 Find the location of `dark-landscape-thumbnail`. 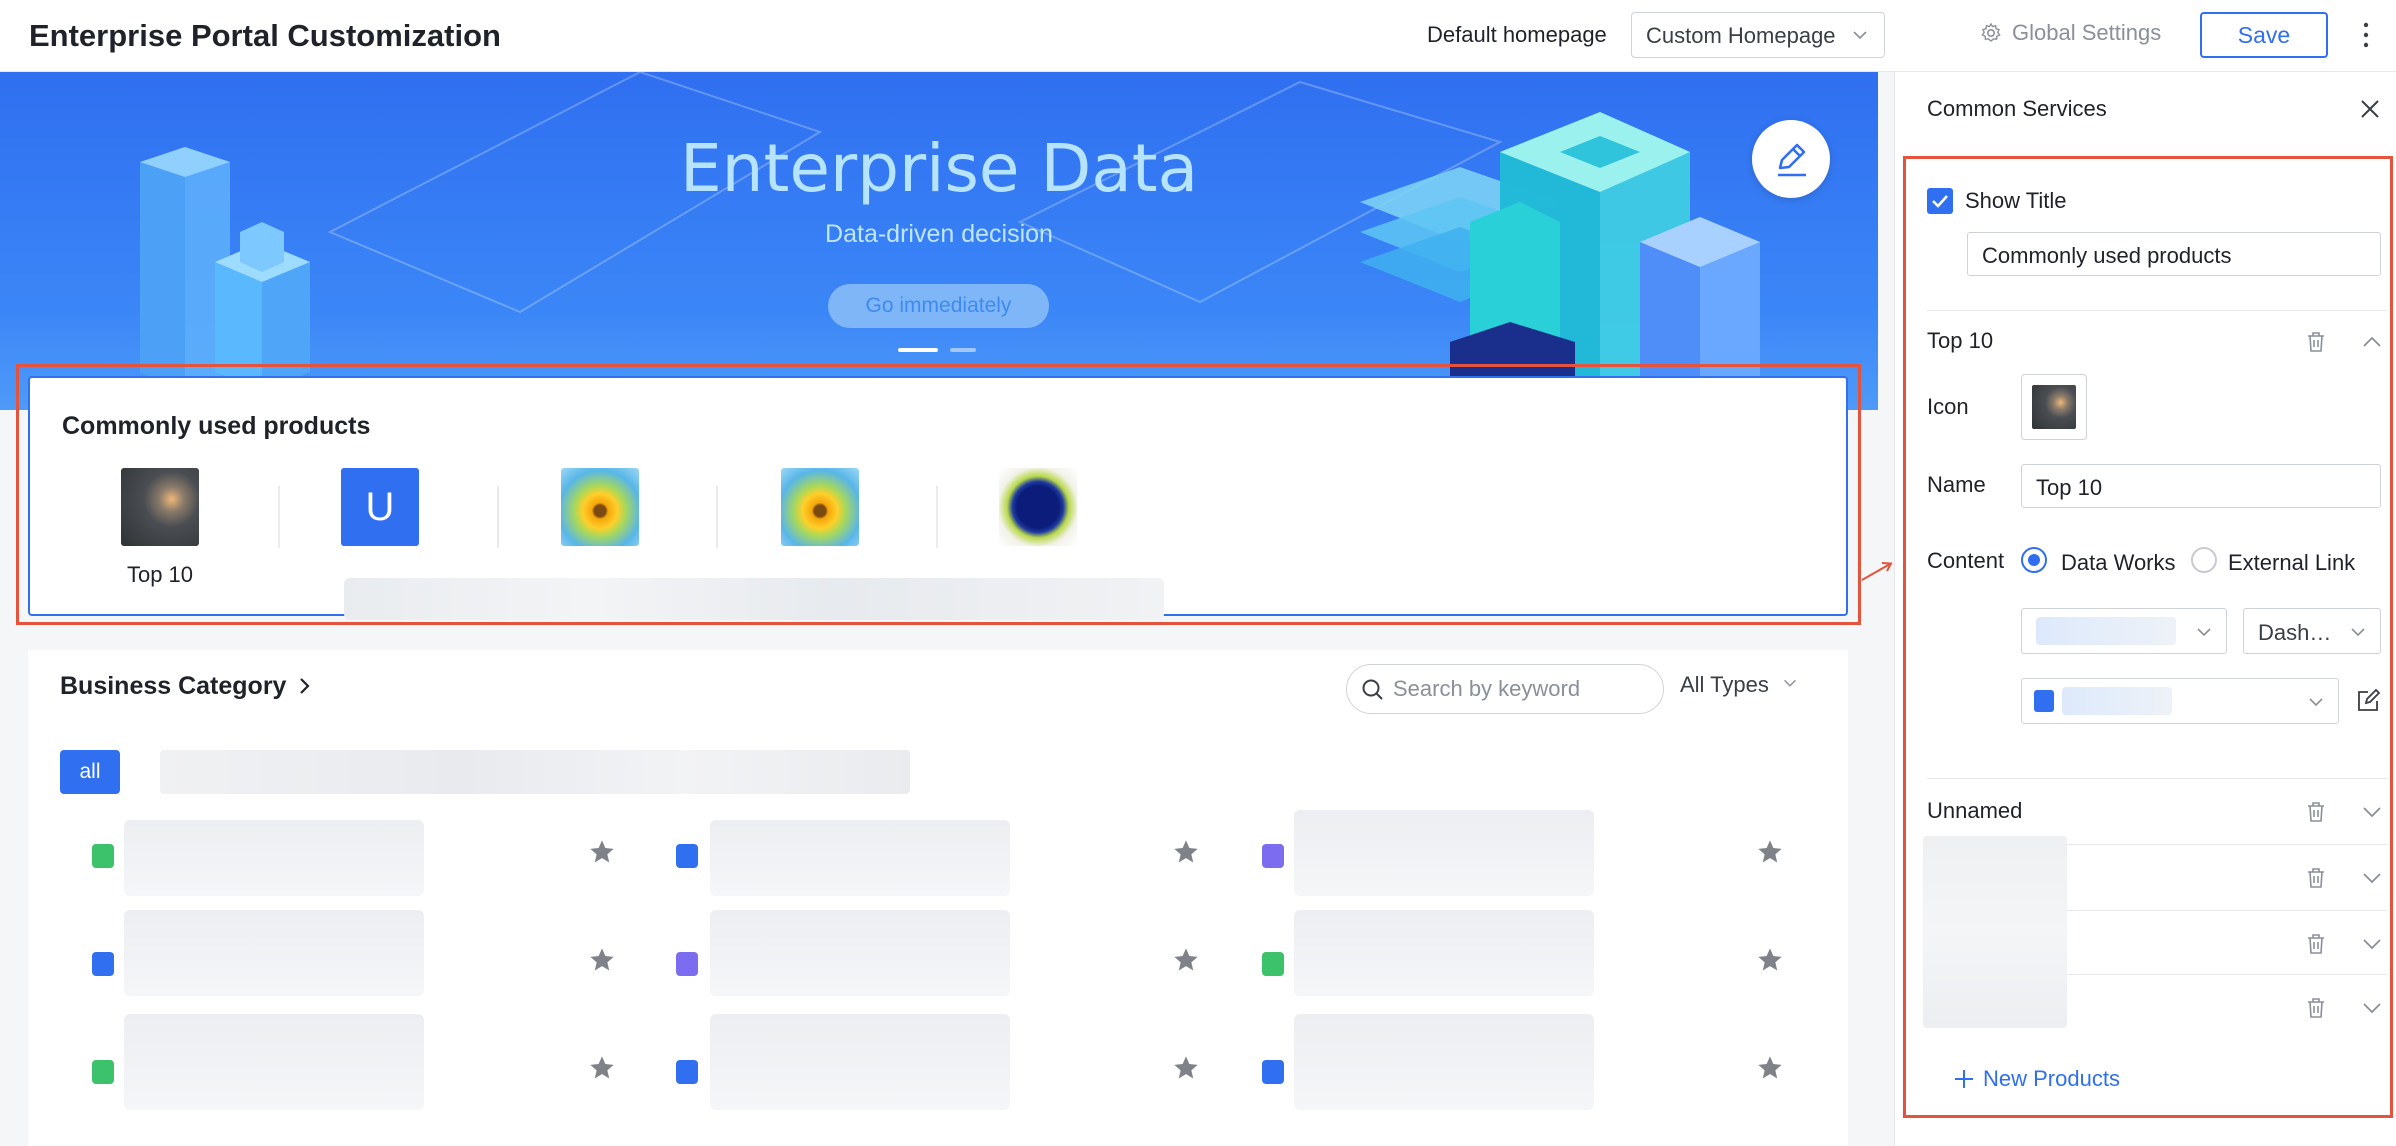

dark-landscape-thumbnail is located at coordinates (160, 507).